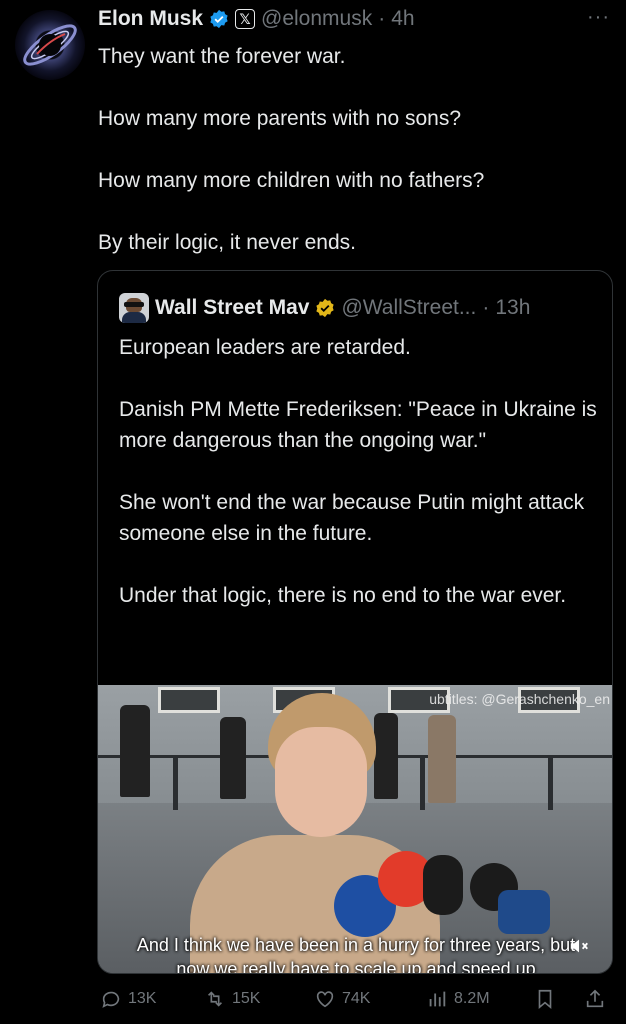 This screenshot has width=626, height=1024. Describe the element at coordinates (189, 700) in the screenshot. I see `video-window` at that location.